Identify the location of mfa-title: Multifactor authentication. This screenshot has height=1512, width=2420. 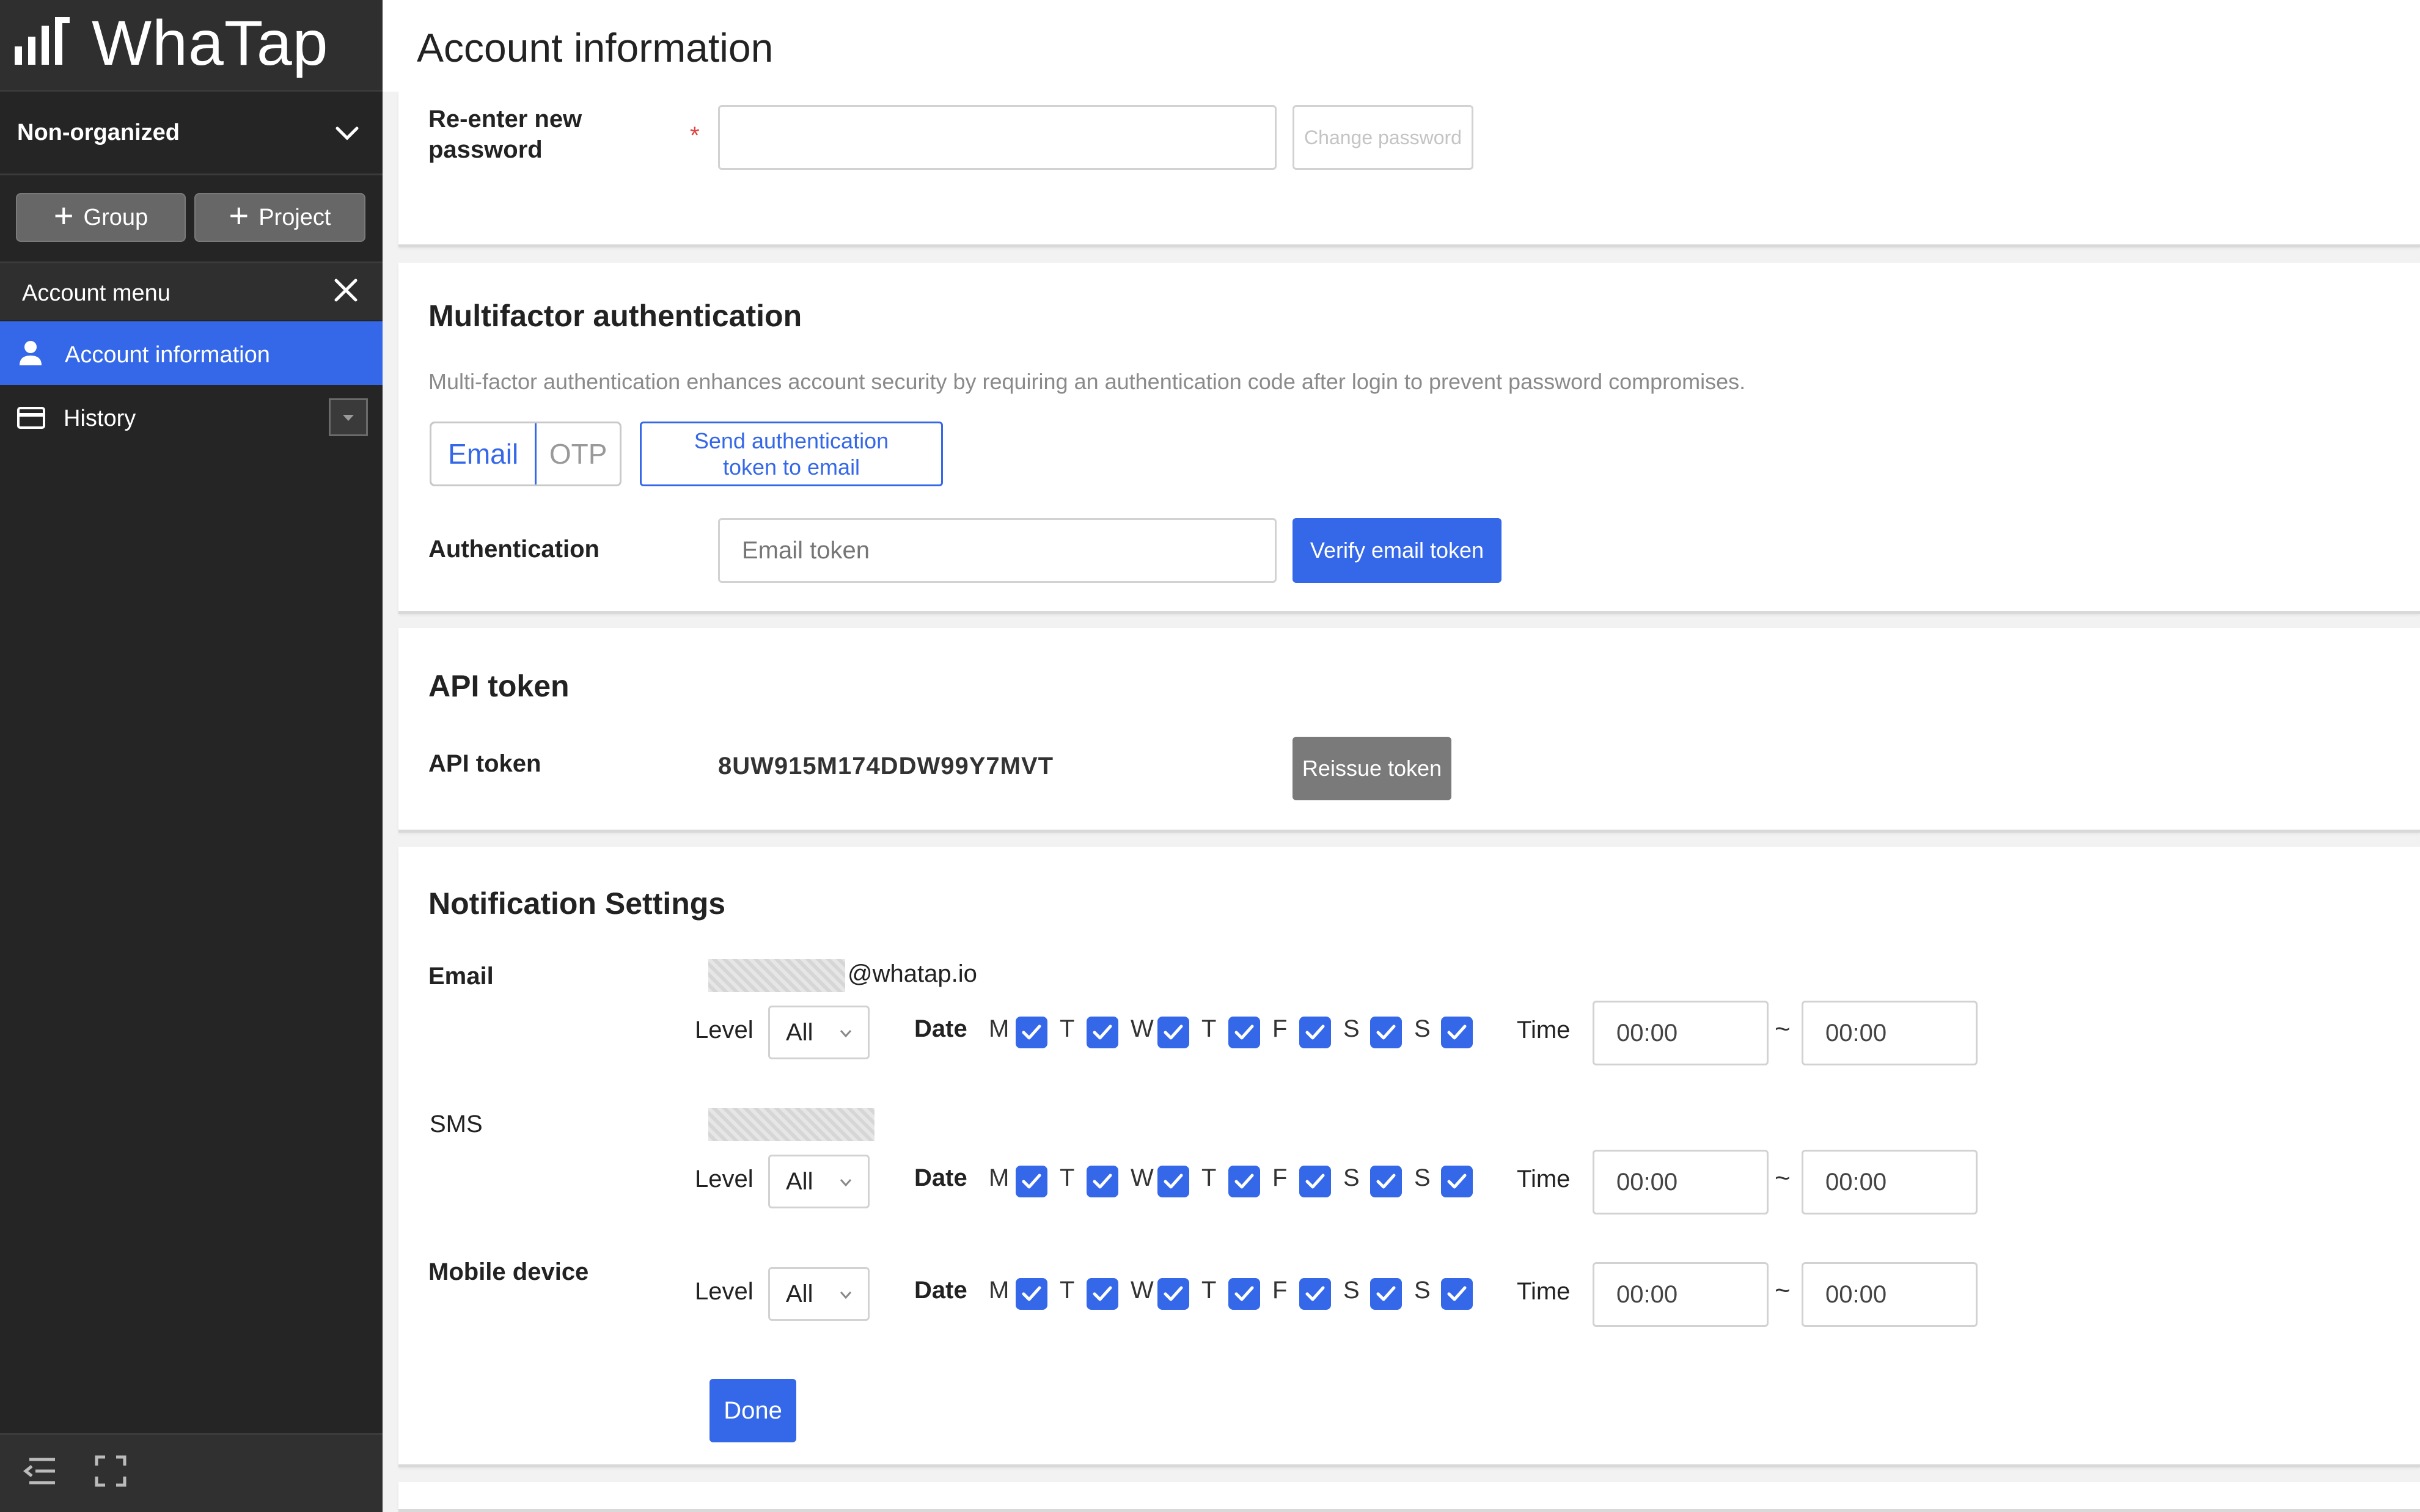
(615, 316).